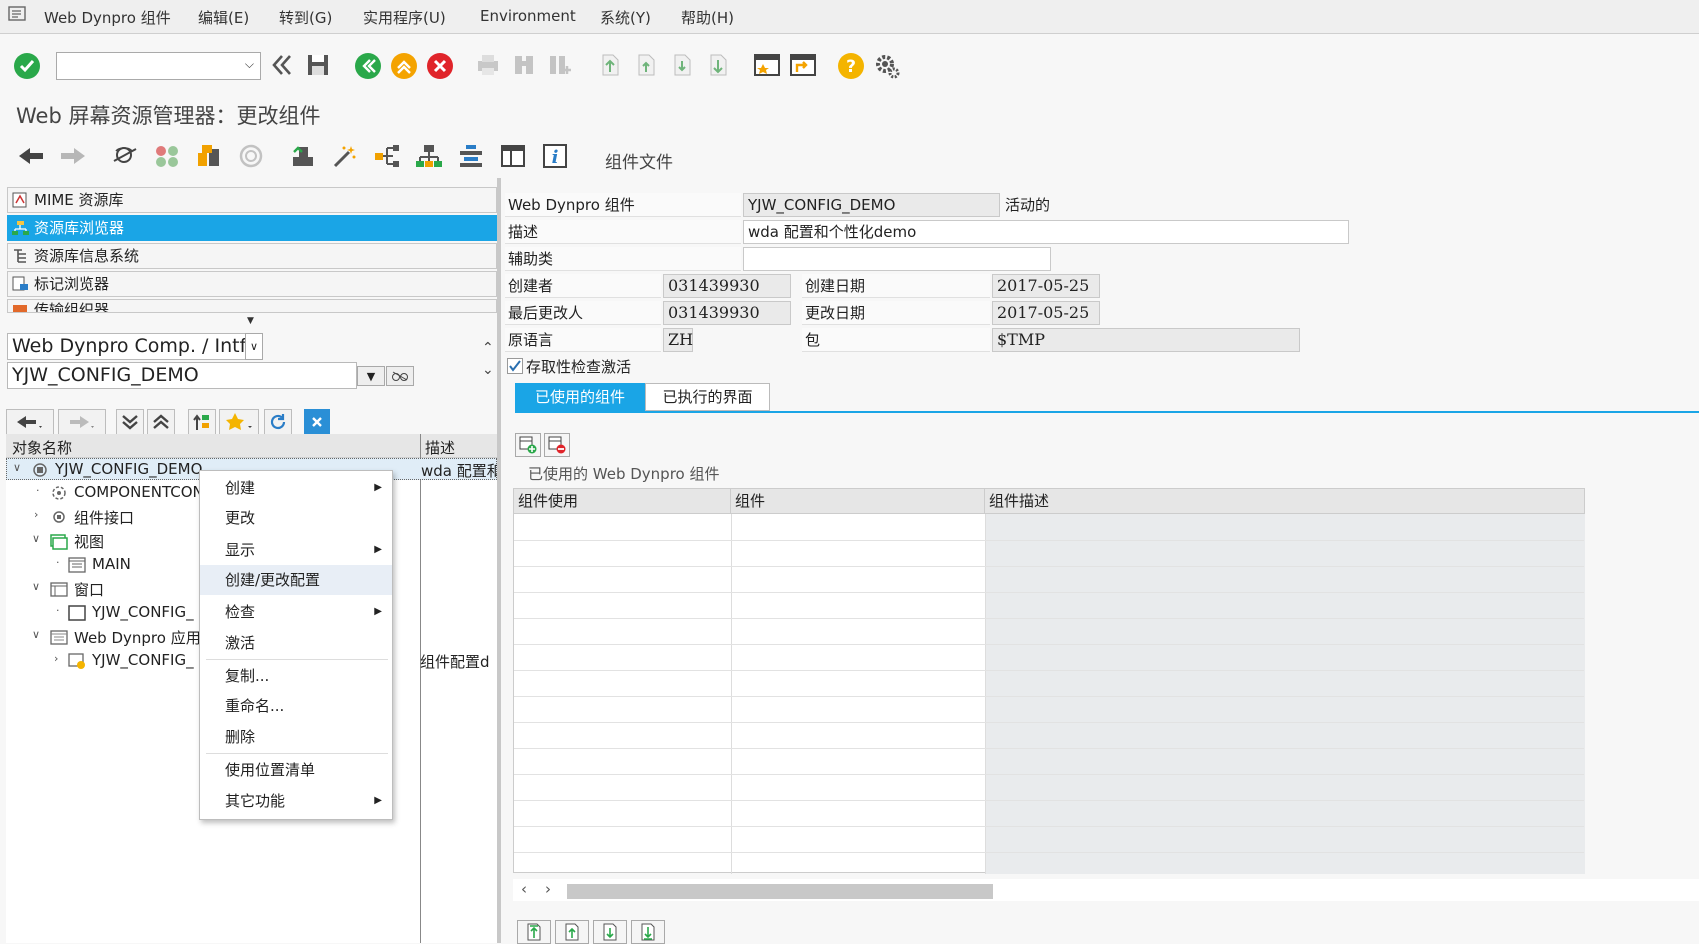 The width and height of the screenshot is (1699, 944). What do you see at coordinates (707, 397) in the screenshot?
I see `tab-implemented-interfaces: 已执行的界面` at bounding box center [707, 397].